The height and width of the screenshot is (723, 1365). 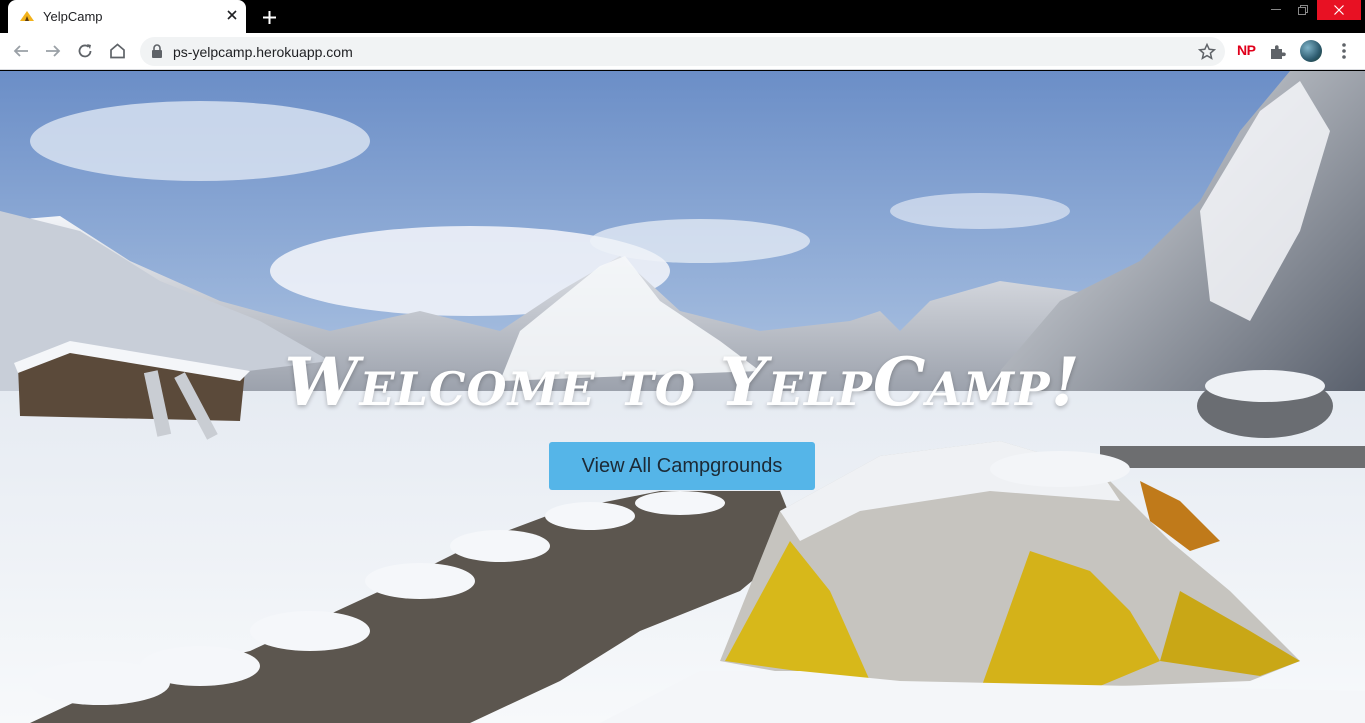 I want to click on bookmark-star-icon, so click(x=1207, y=52).